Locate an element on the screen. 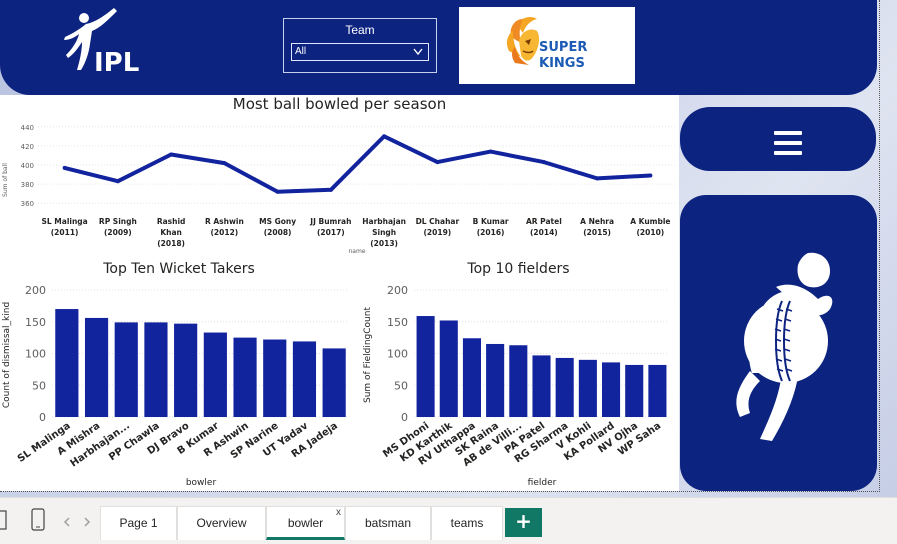 The width and height of the screenshot is (897, 544). x-tick-label-line: R Ashwin is located at coordinates (224, 221).